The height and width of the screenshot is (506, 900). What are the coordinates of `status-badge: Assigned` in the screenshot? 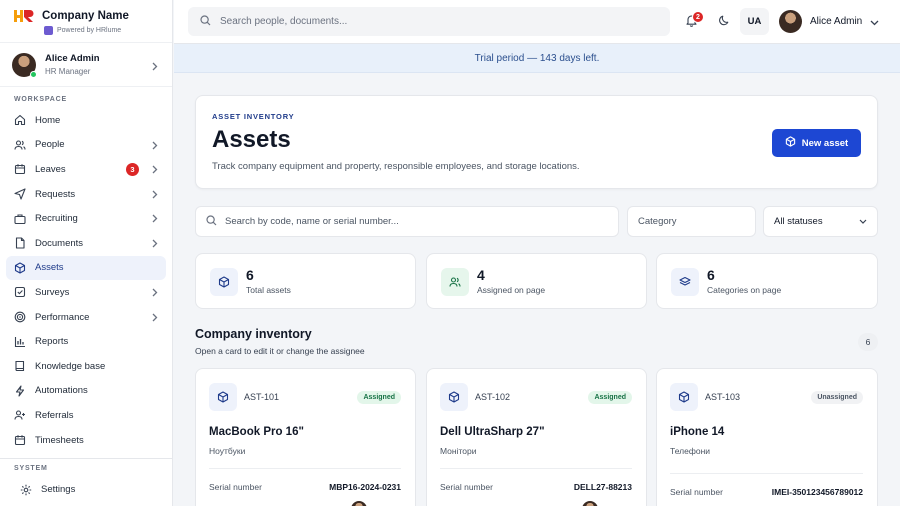 It's located at (379, 397).